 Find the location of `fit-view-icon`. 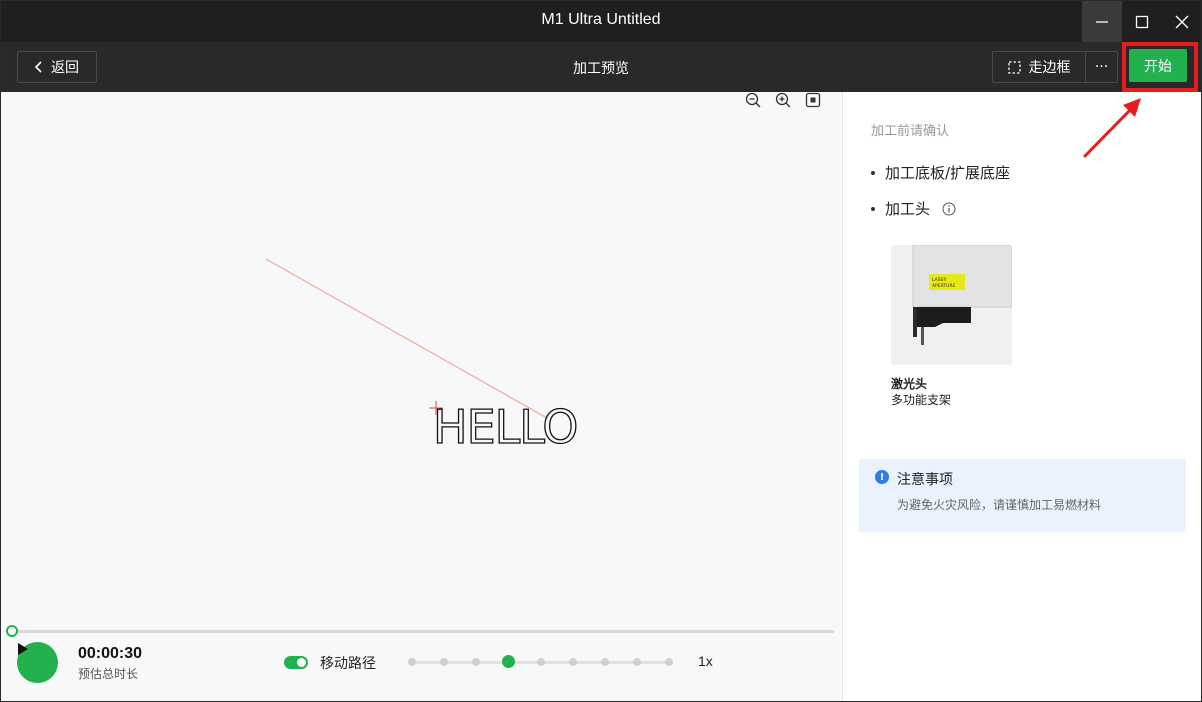

fit-view-icon is located at coordinates (813, 100).